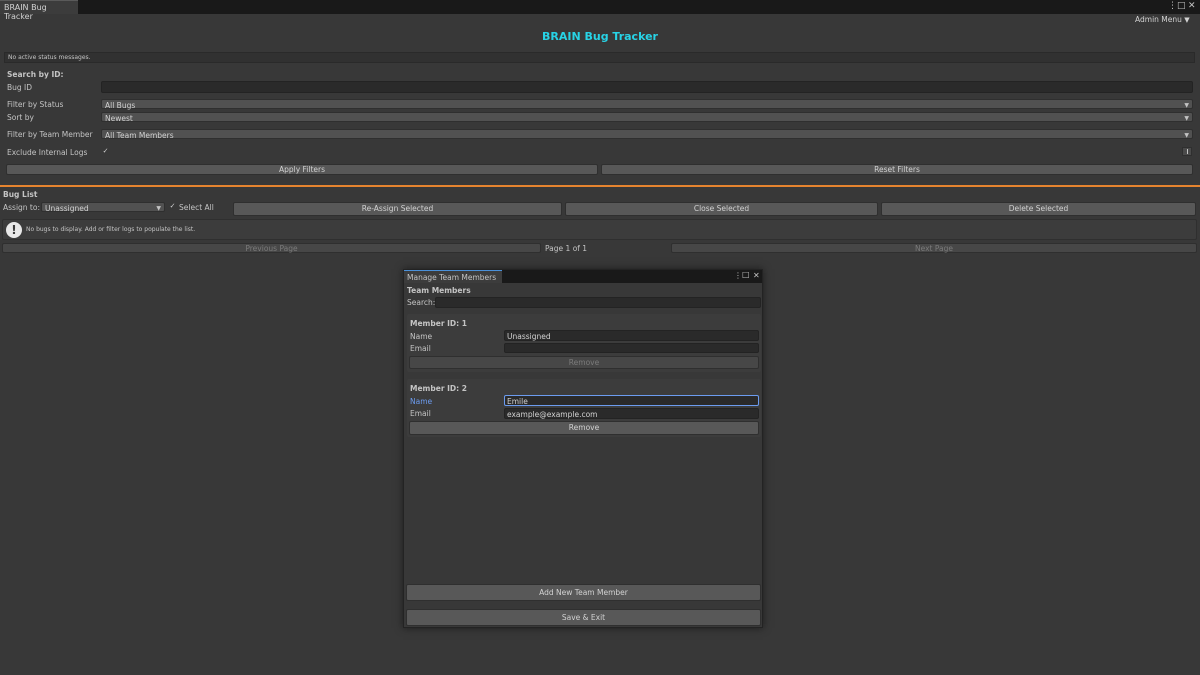 Image resolution: width=1200 pixels, height=675 pixels. I want to click on assign-to-label: Assign to:, so click(21, 207).